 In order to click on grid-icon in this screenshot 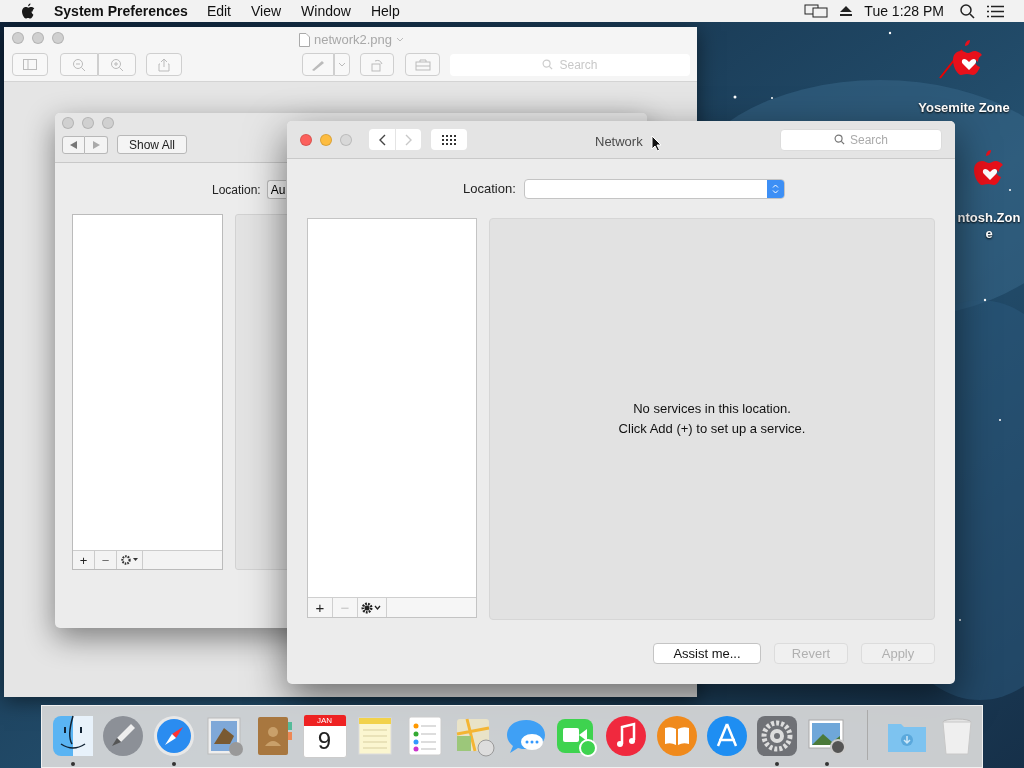, I will do `click(449, 139)`.